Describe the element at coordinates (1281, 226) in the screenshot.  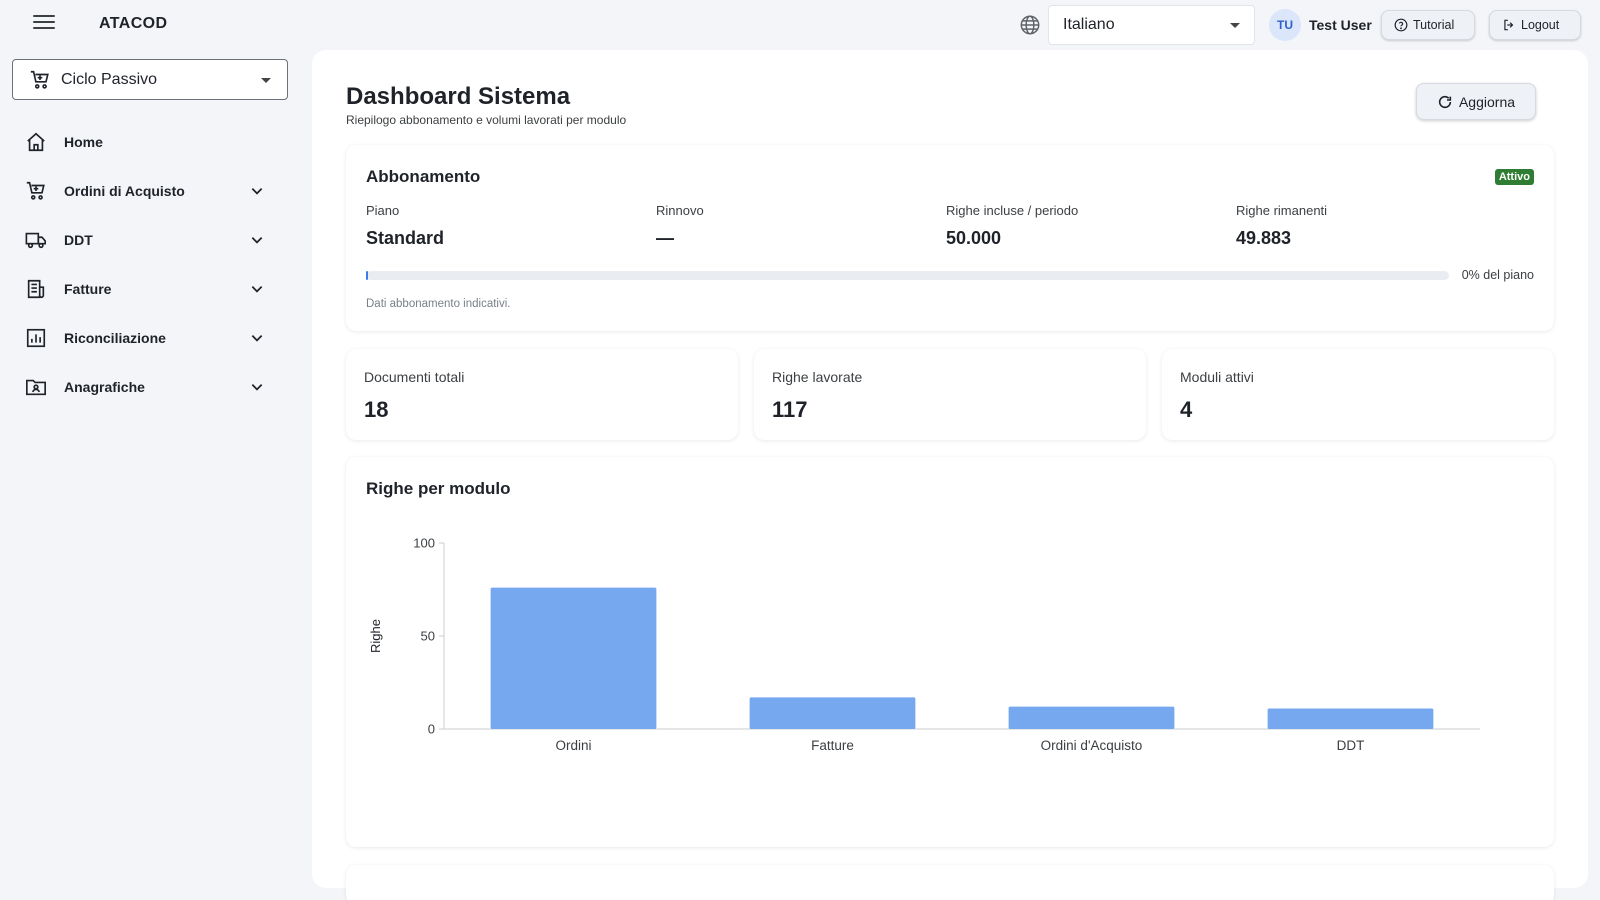
I see `remaining-rows-field: Righe rimanenti 49.883` at that location.